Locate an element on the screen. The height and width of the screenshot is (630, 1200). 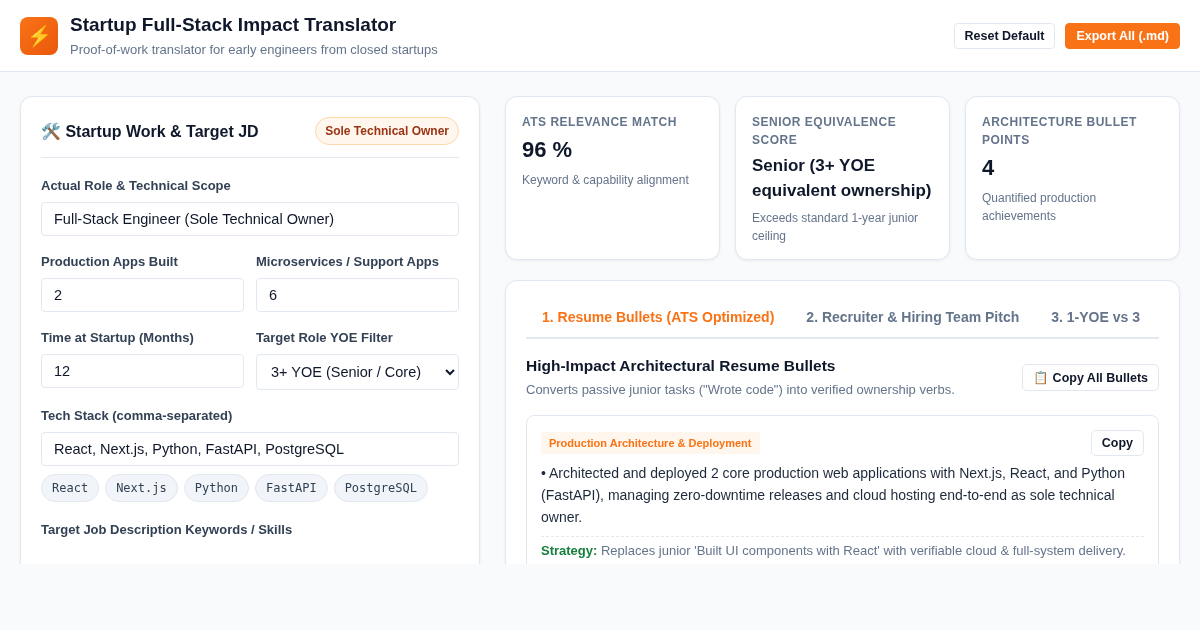
field-label: Tech Stack (comma-separated) is located at coordinates (137, 415).